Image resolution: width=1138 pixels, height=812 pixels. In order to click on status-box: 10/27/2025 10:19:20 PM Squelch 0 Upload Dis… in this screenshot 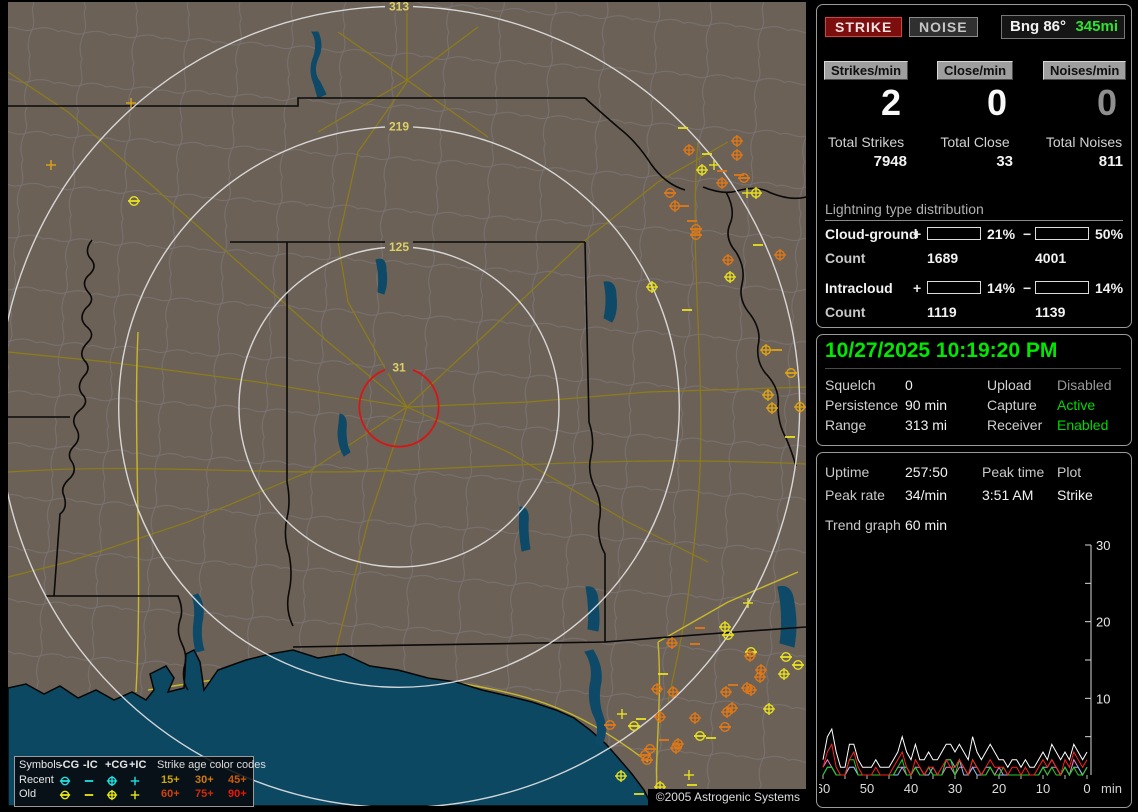, I will do `click(974, 390)`.